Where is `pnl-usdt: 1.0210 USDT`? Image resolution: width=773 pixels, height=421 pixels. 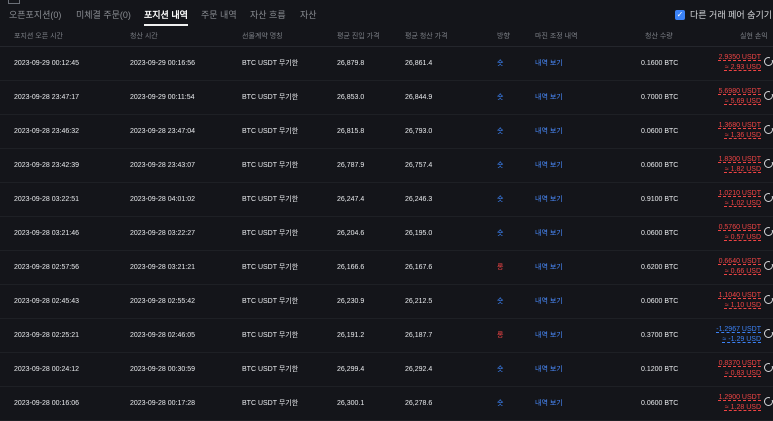 pnl-usdt: 1.0210 USDT is located at coordinates (739, 193).